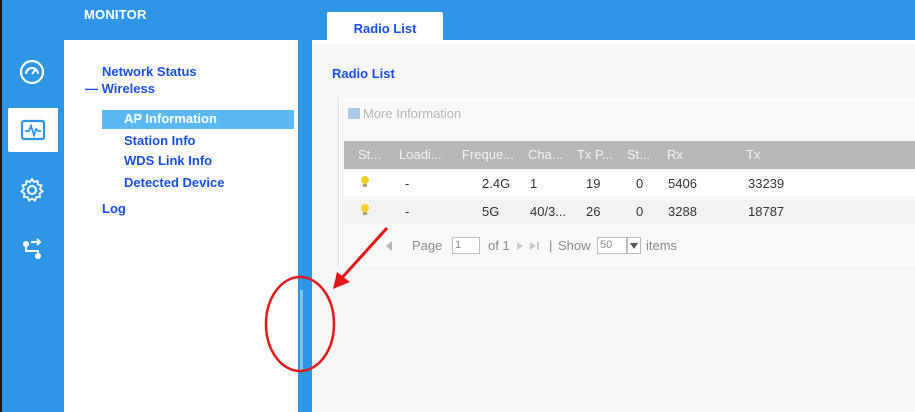 Image resolution: width=915 pixels, height=412 pixels. What do you see at coordinates (675, 154) in the screenshot?
I see `column-header: Rx` at bounding box center [675, 154].